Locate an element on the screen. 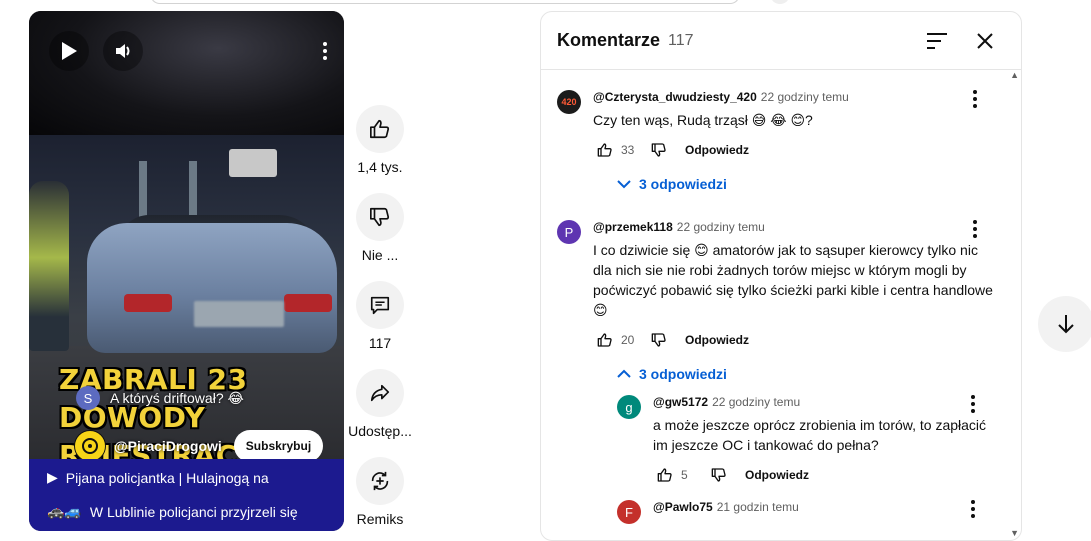 The width and height of the screenshot is (1091, 541). comment-avatar: P is located at coordinates (569, 232).